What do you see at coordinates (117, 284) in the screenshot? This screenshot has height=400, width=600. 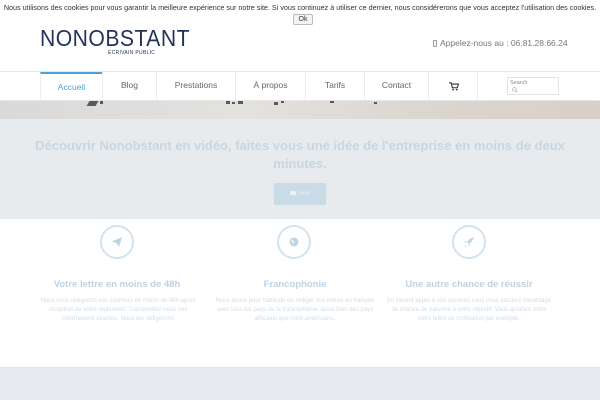 I see `feature-title-1: Votre lettre en moins de 48h` at bounding box center [117, 284].